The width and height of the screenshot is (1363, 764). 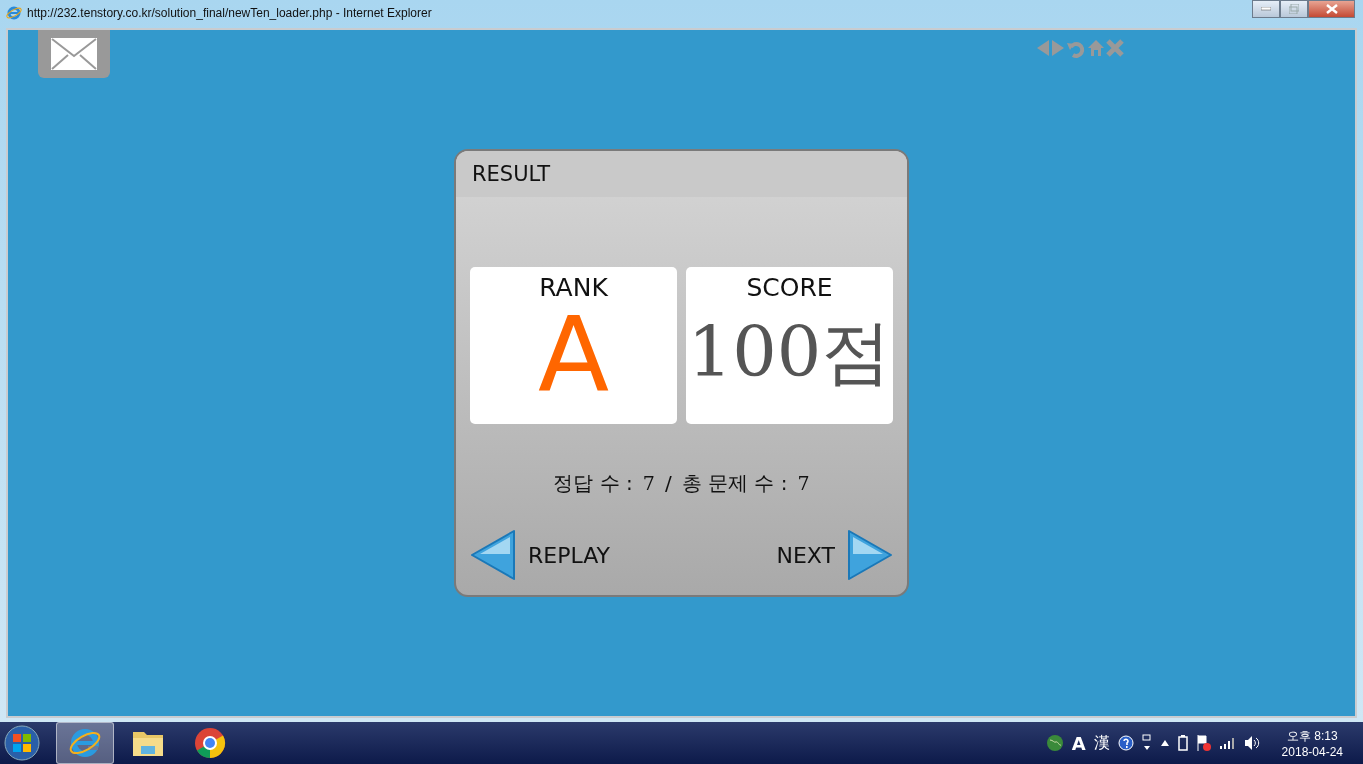 What do you see at coordinates (789, 287) in the screenshot?
I see `score-label: SCORE` at bounding box center [789, 287].